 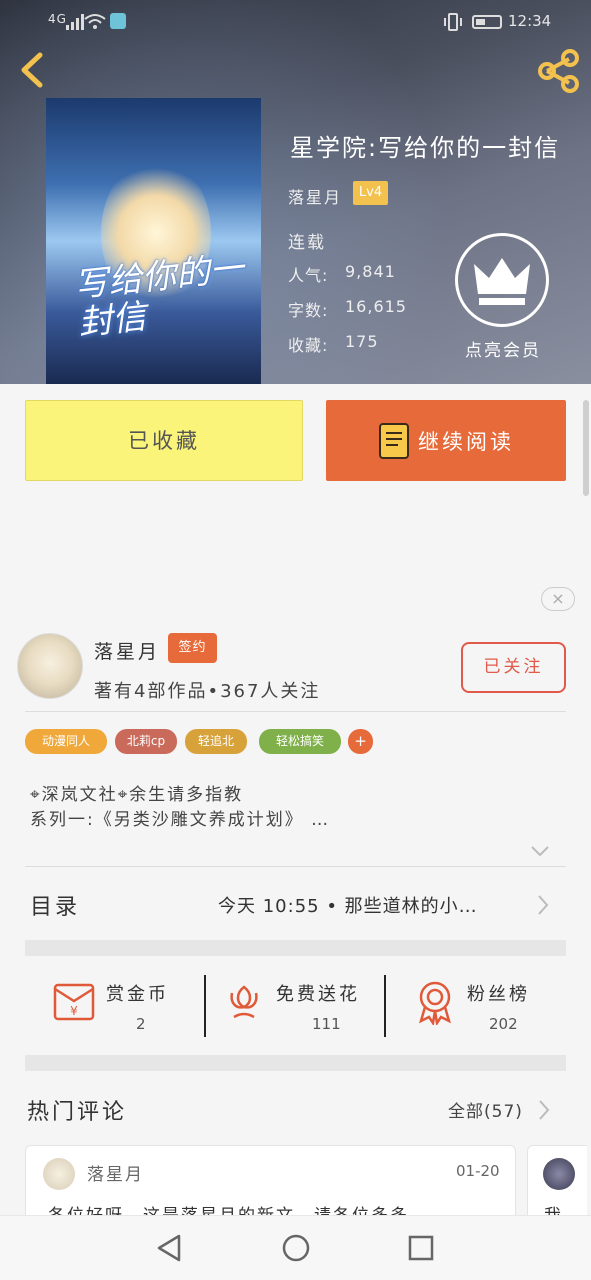 What do you see at coordinates (485, 1109) in the screenshot?
I see `all-comments-link: 全部(57)` at bounding box center [485, 1109].